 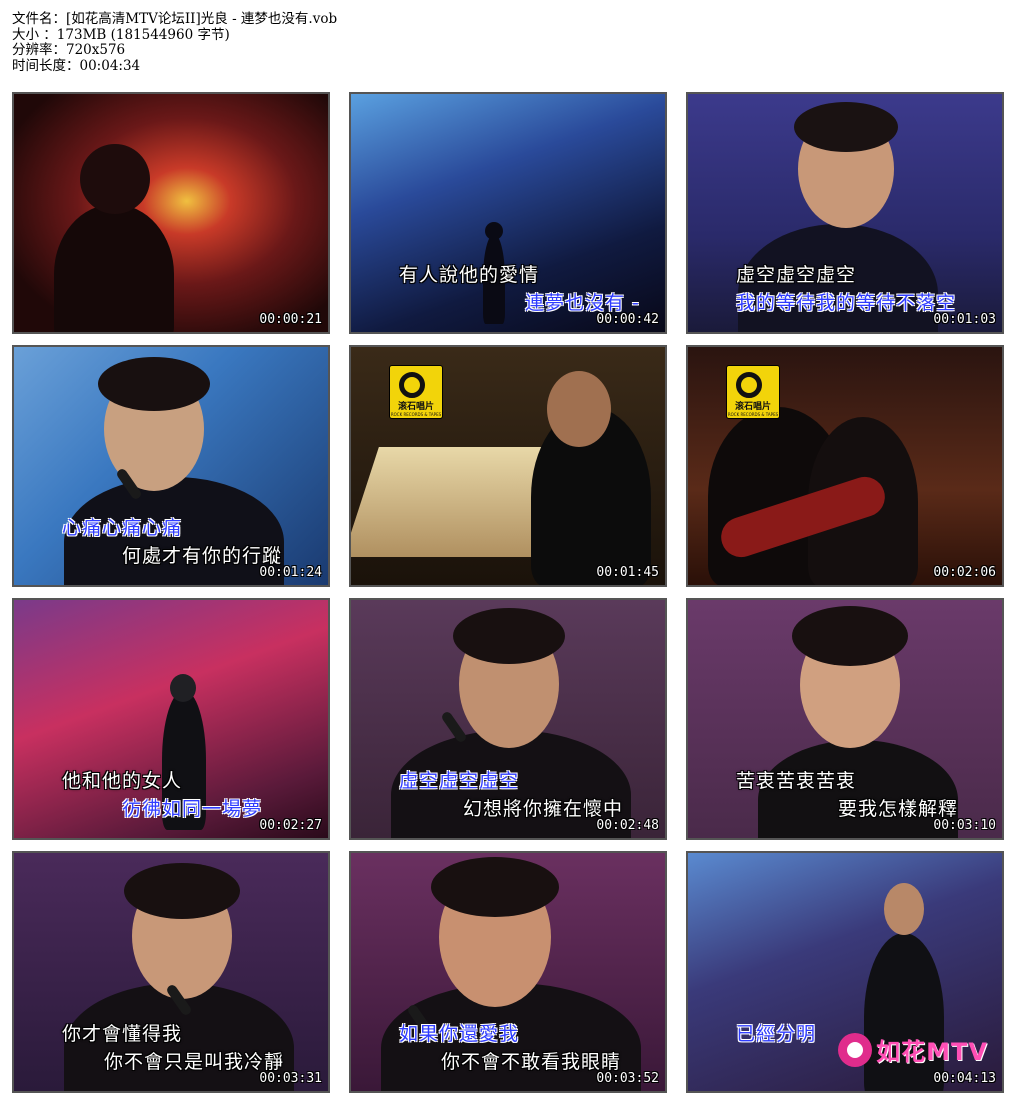 I want to click on lyric-line-2: 連夢也沒有 -, so click(x=582, y=303).